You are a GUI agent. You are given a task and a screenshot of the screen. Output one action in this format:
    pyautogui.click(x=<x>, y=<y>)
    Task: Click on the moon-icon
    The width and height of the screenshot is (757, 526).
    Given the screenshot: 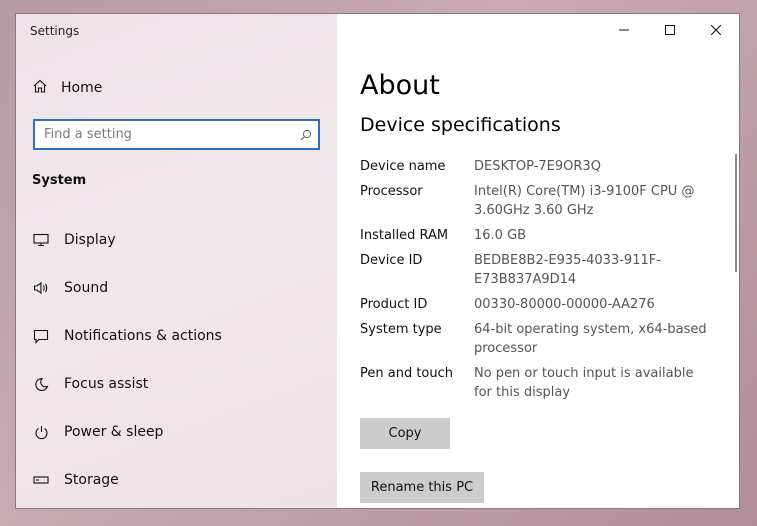 What is the action you would take?
    pyautogui.click(x=41, y=384)
    